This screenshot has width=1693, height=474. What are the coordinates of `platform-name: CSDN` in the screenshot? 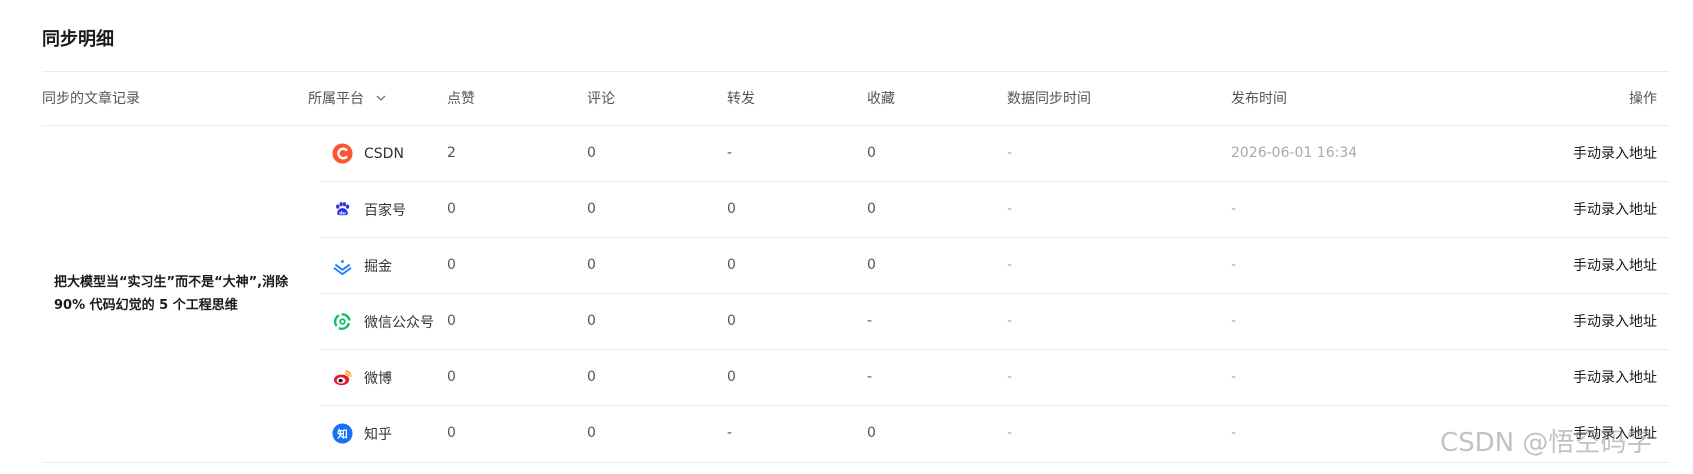 It's located at (384, 153).